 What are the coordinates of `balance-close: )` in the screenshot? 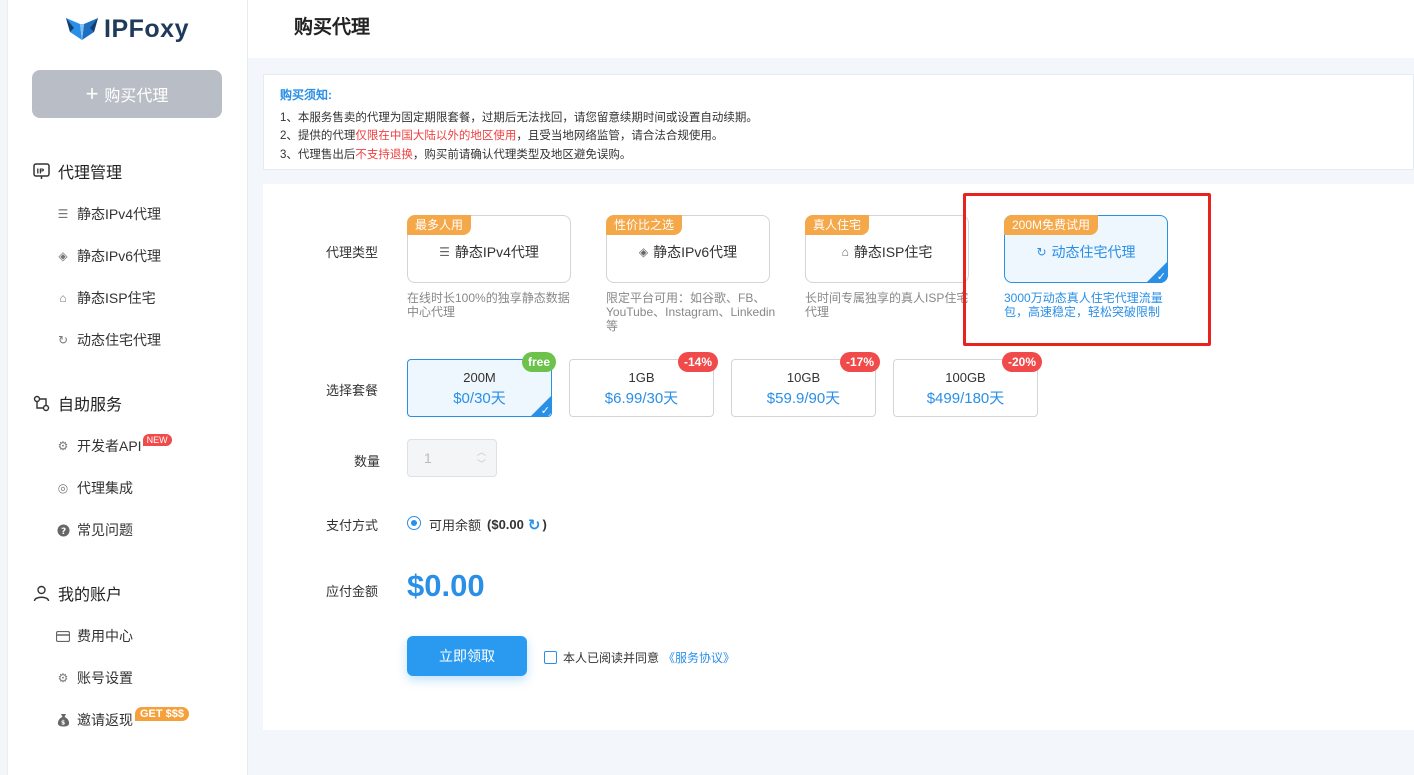 It's located at (544, 524).